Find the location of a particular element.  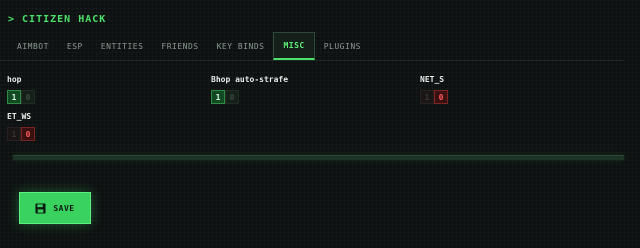

field-label: ET_WS is located at coordinates (19, 116).